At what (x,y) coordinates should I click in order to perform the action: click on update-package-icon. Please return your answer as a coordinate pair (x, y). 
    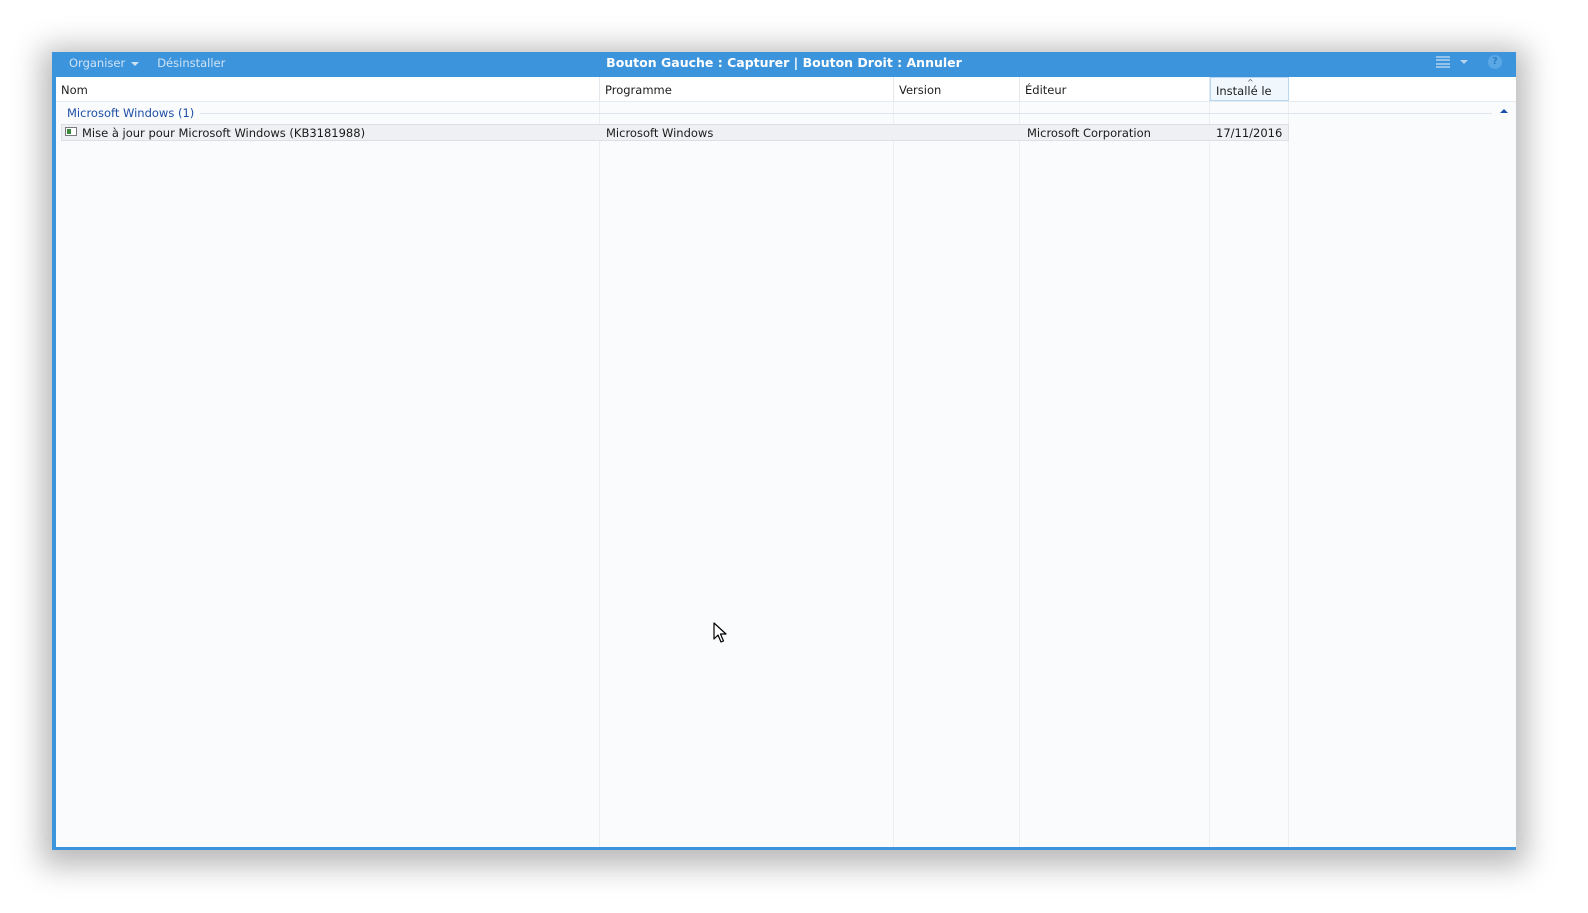
    Looking at the image, I should click on (71, 131).